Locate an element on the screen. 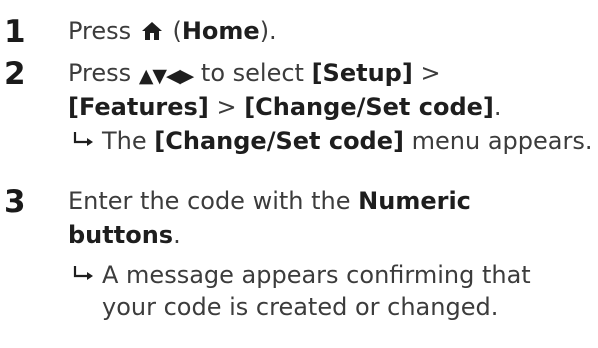 The image size is (598, 348). nav-arrows-icon: ▲▼◀▶ is located at coordinates (166, 76).